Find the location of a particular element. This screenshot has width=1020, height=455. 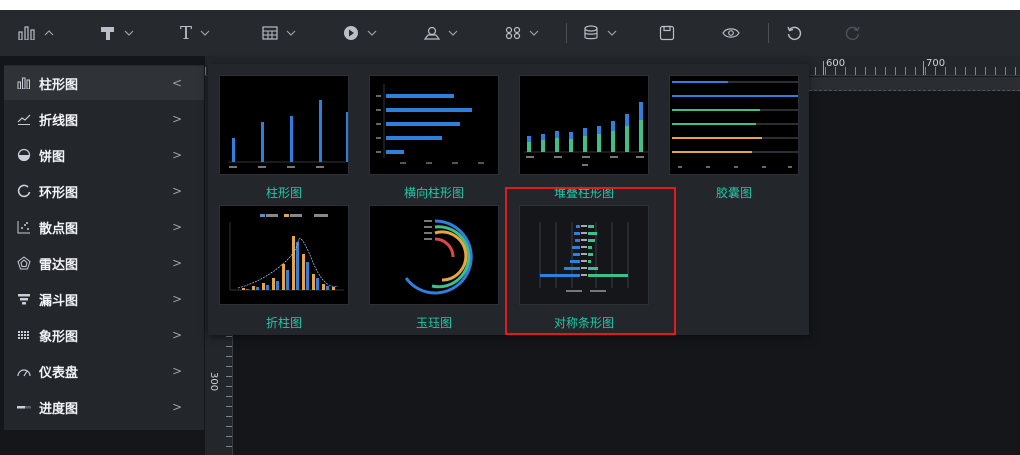

chart-card-jade-ring: 玉珏图 is located at coordinates (434, 268).